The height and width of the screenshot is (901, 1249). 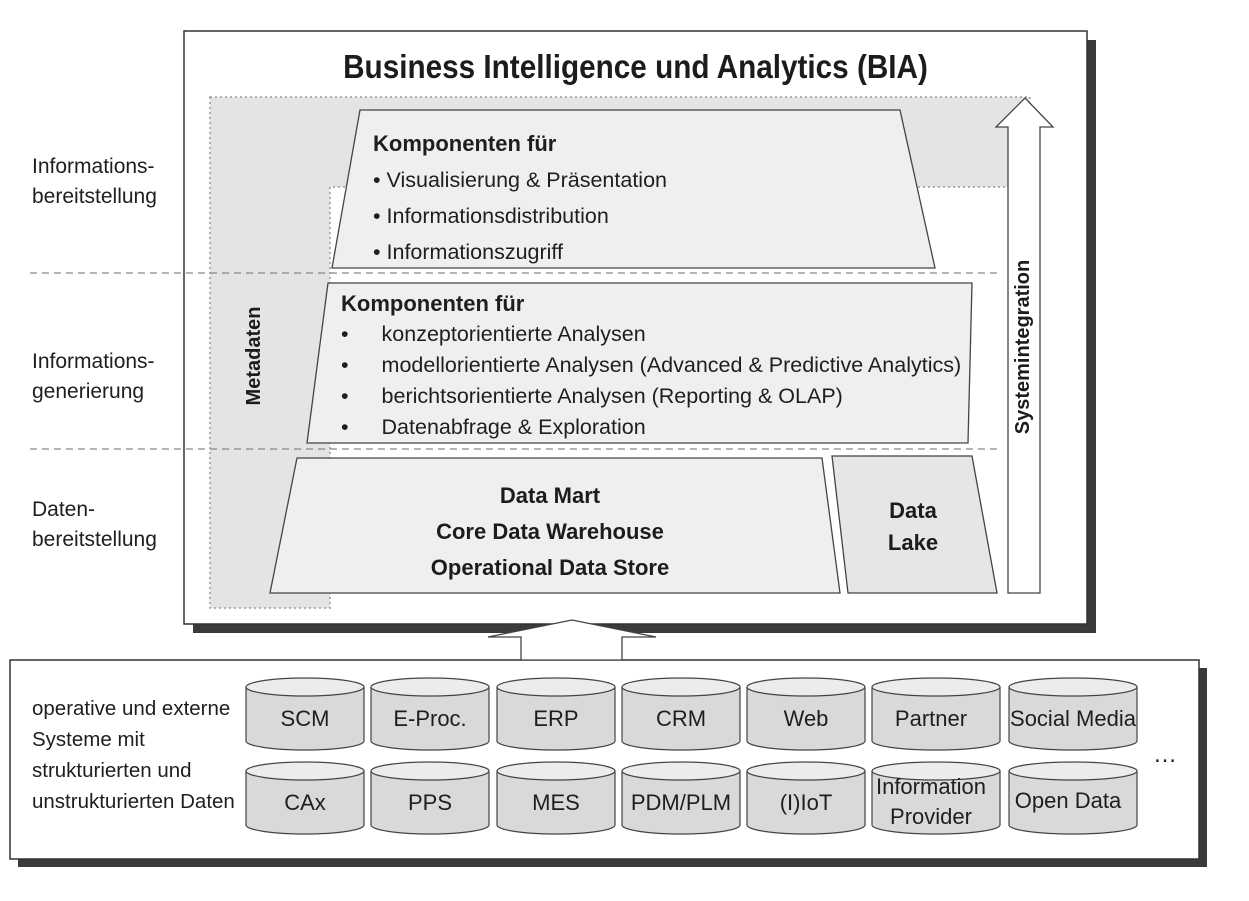 I want to click on source-partner: Partner, so click(x=931, y=718).